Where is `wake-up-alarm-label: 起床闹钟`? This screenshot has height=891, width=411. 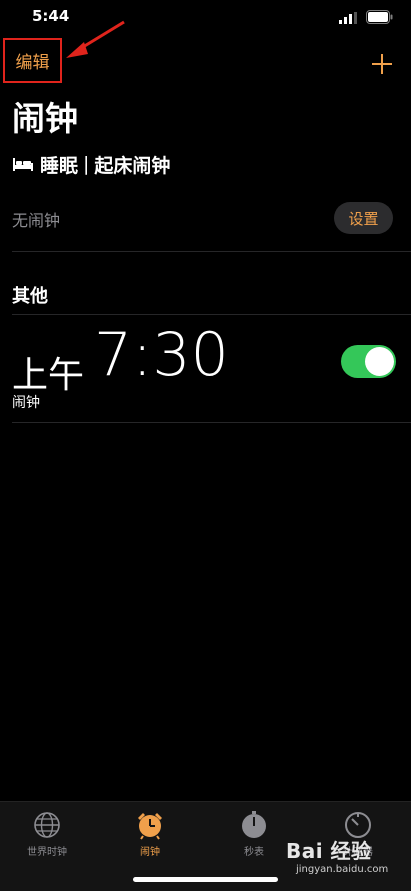
wake-up-alarm-label: 起床闹钟 is located at coordinates (132, 165).